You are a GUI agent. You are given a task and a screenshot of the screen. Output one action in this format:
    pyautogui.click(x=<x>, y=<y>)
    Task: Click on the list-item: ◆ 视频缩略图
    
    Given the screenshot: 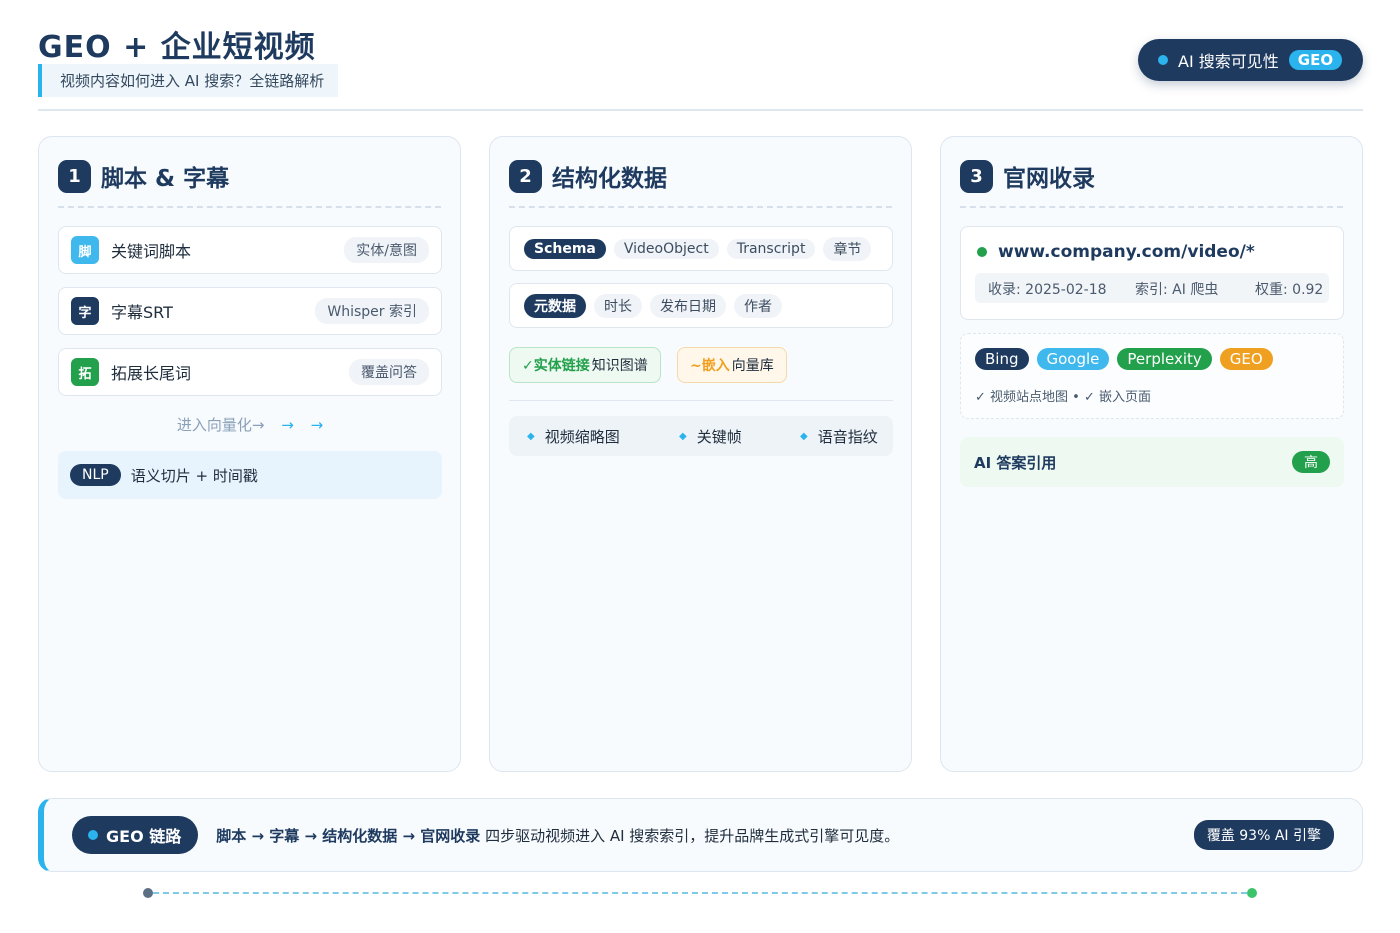 What is the action you would take?
    pyautogui.click(x=573, y=436)
    